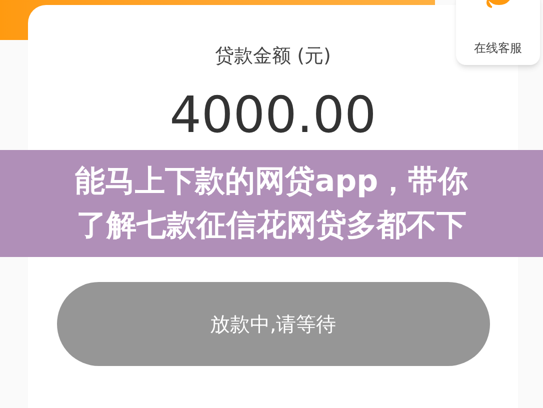 The height and width of the screenshot is (408, 543). I want to click on amount-label: 贷款金额 (元), so click(273, 56).